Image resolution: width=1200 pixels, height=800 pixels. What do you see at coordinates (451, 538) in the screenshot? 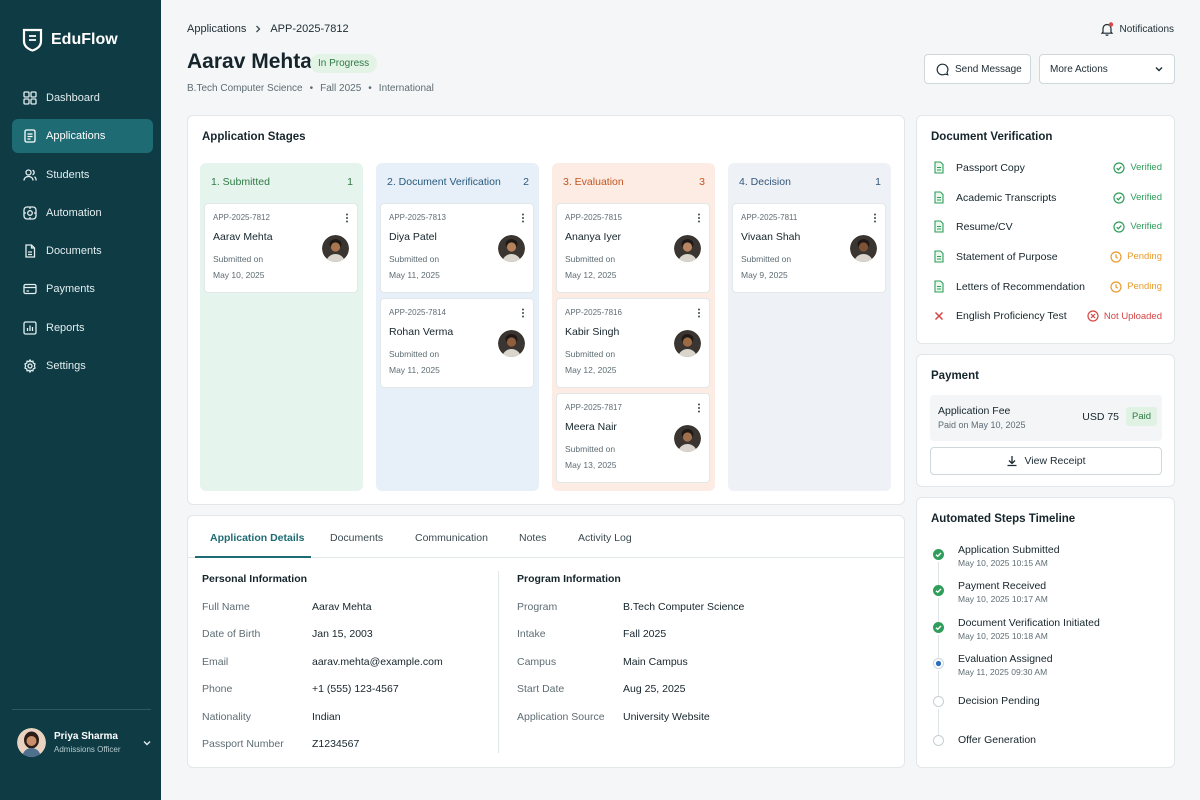
I see `tab-communication: Communication` at bounding box center [451, 538].